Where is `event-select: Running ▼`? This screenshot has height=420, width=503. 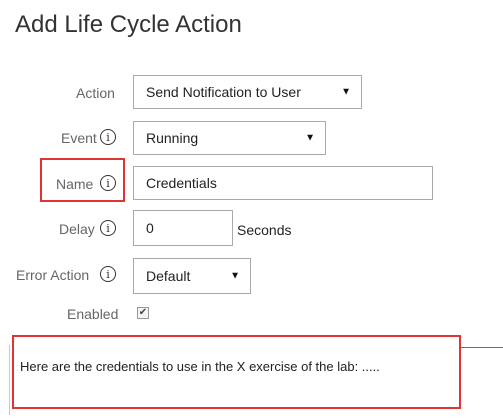
event-select: Running ▼ is located at coordinates (229, 138).